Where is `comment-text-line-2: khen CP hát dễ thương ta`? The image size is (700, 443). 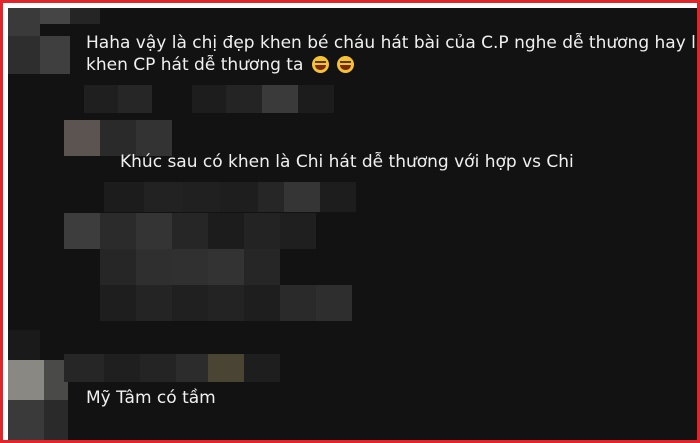
comment-text-line-2: khen CP hát dễ thương ta is located at coordinates (195, 65).